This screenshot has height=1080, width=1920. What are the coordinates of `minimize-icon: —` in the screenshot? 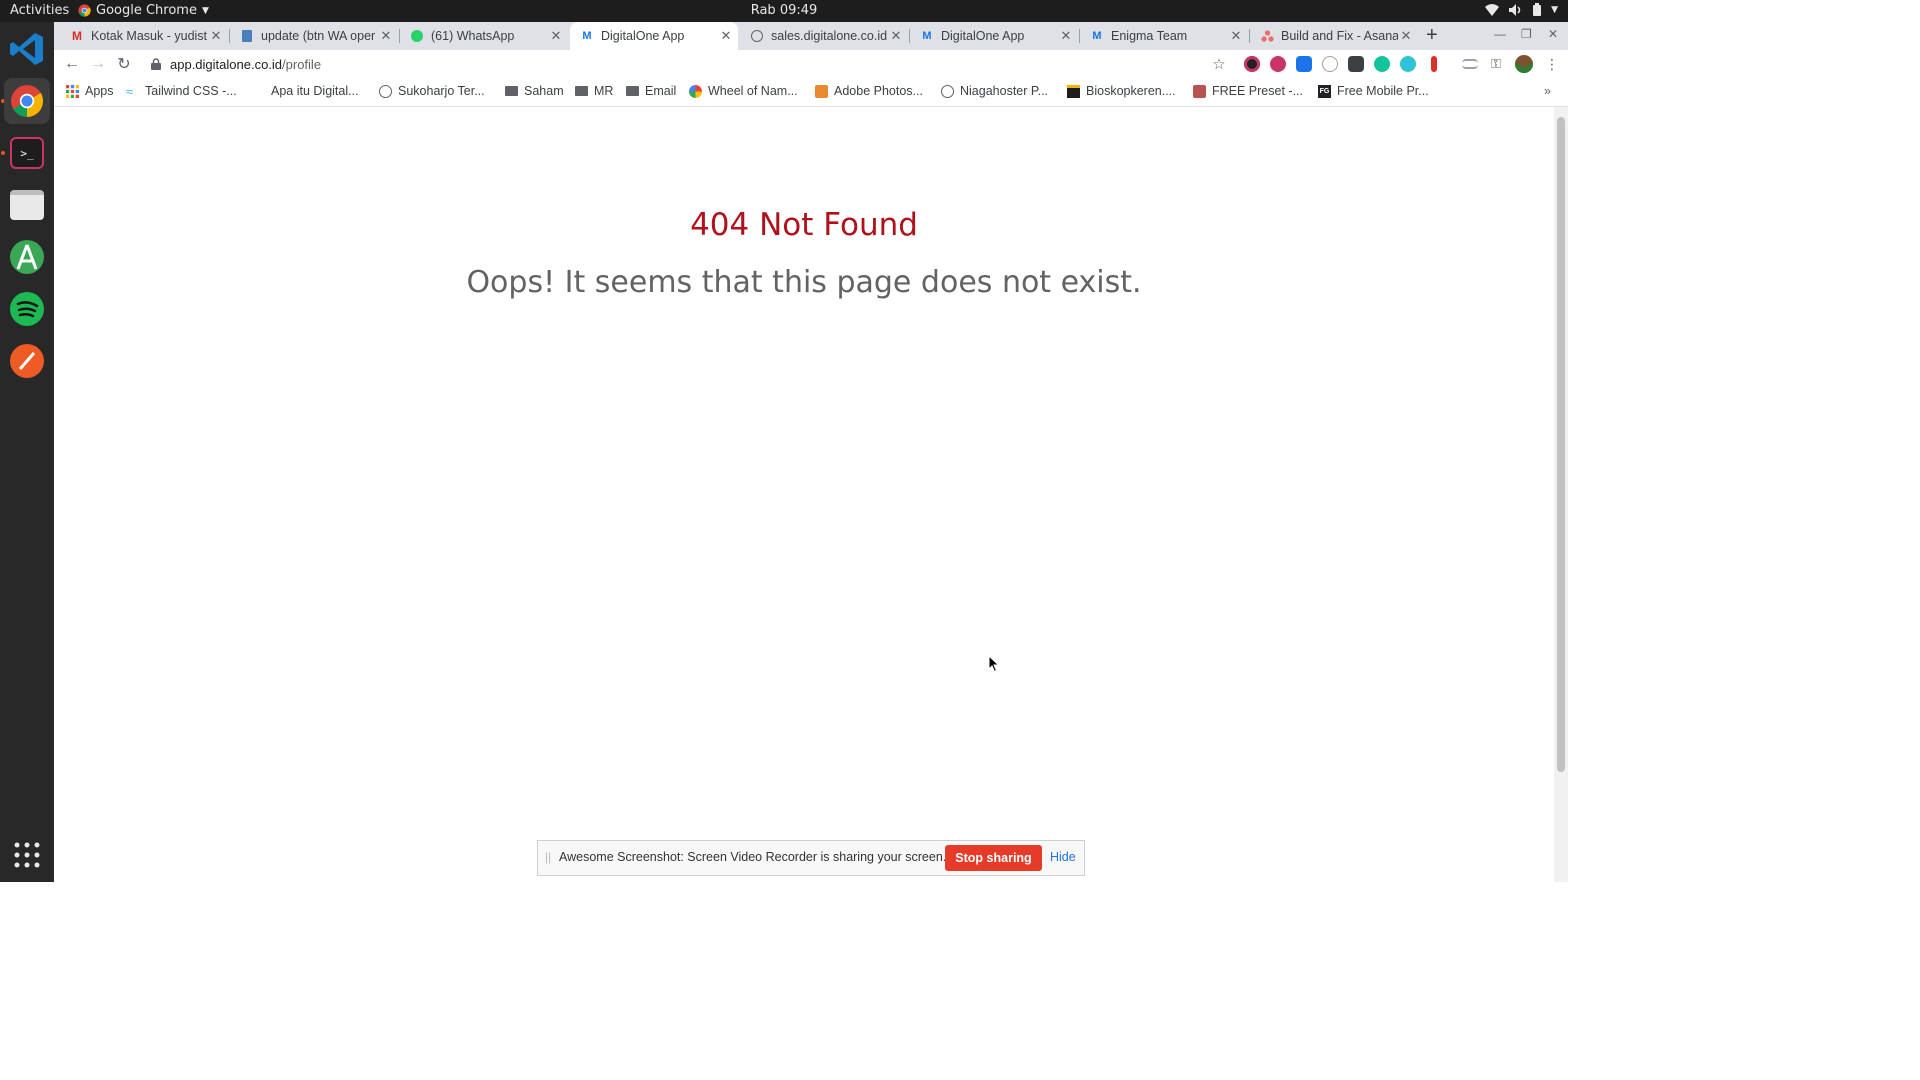 It's located at (1500, 34).